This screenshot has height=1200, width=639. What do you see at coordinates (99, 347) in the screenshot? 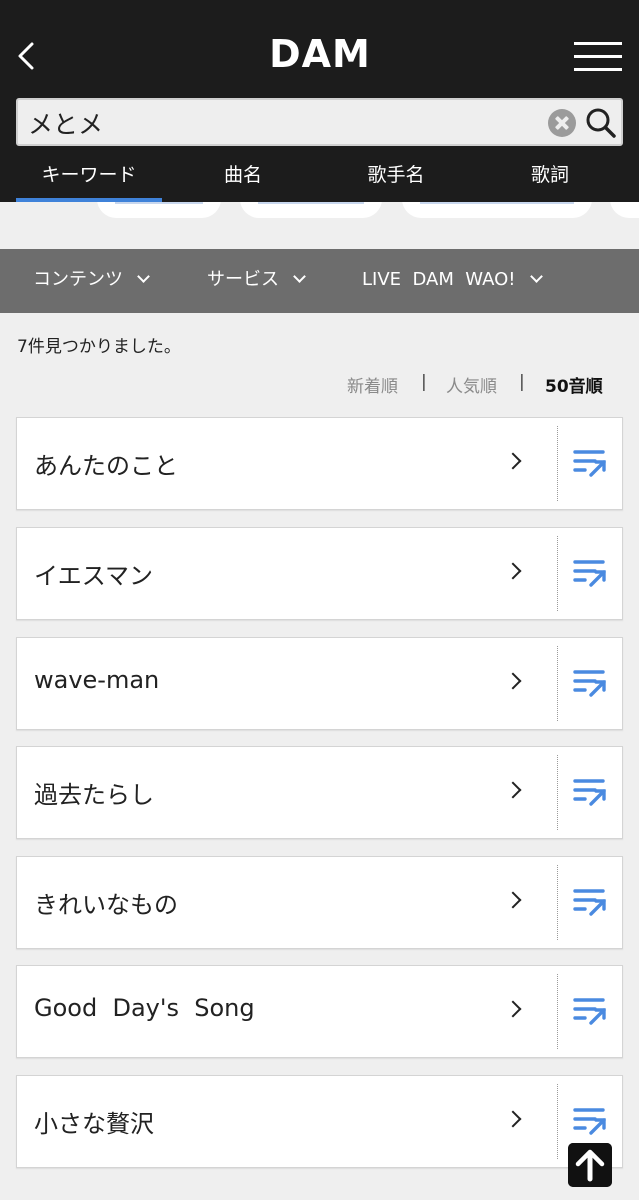
I see `result-count: 7件見つかりました。` at bounding box center [99, 347].